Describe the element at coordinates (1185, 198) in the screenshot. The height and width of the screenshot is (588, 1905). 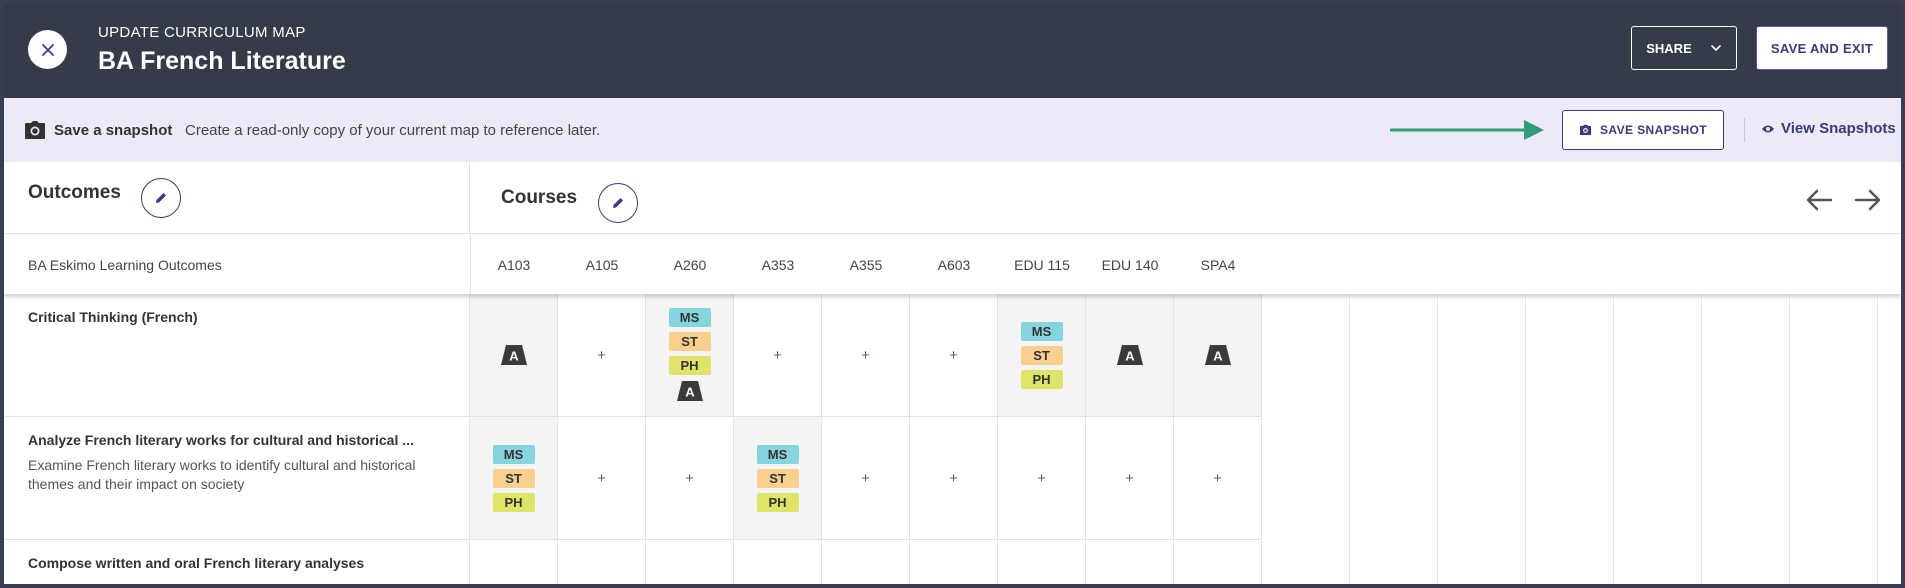
I see `courses-header: Courses` at that location.